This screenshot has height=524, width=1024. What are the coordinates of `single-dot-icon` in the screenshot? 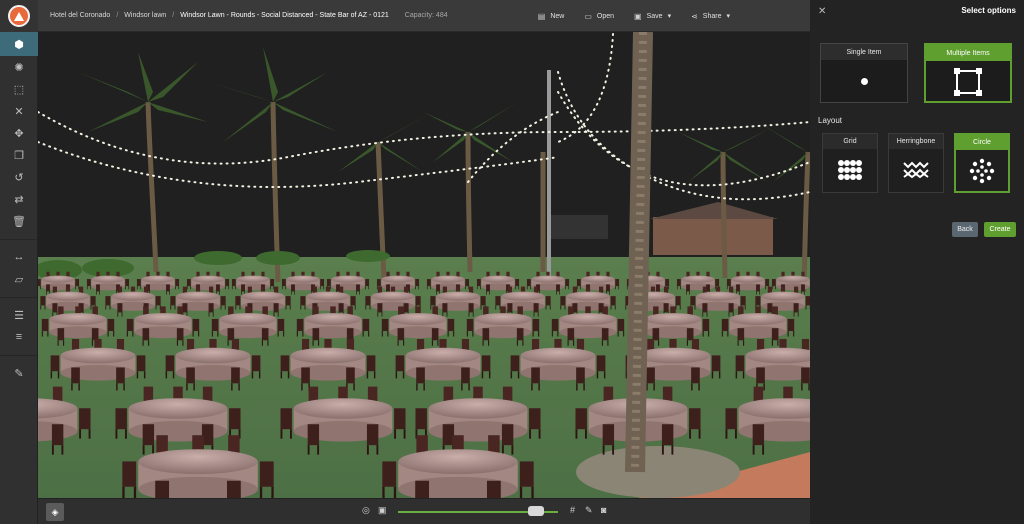 It's located at (864, 81).